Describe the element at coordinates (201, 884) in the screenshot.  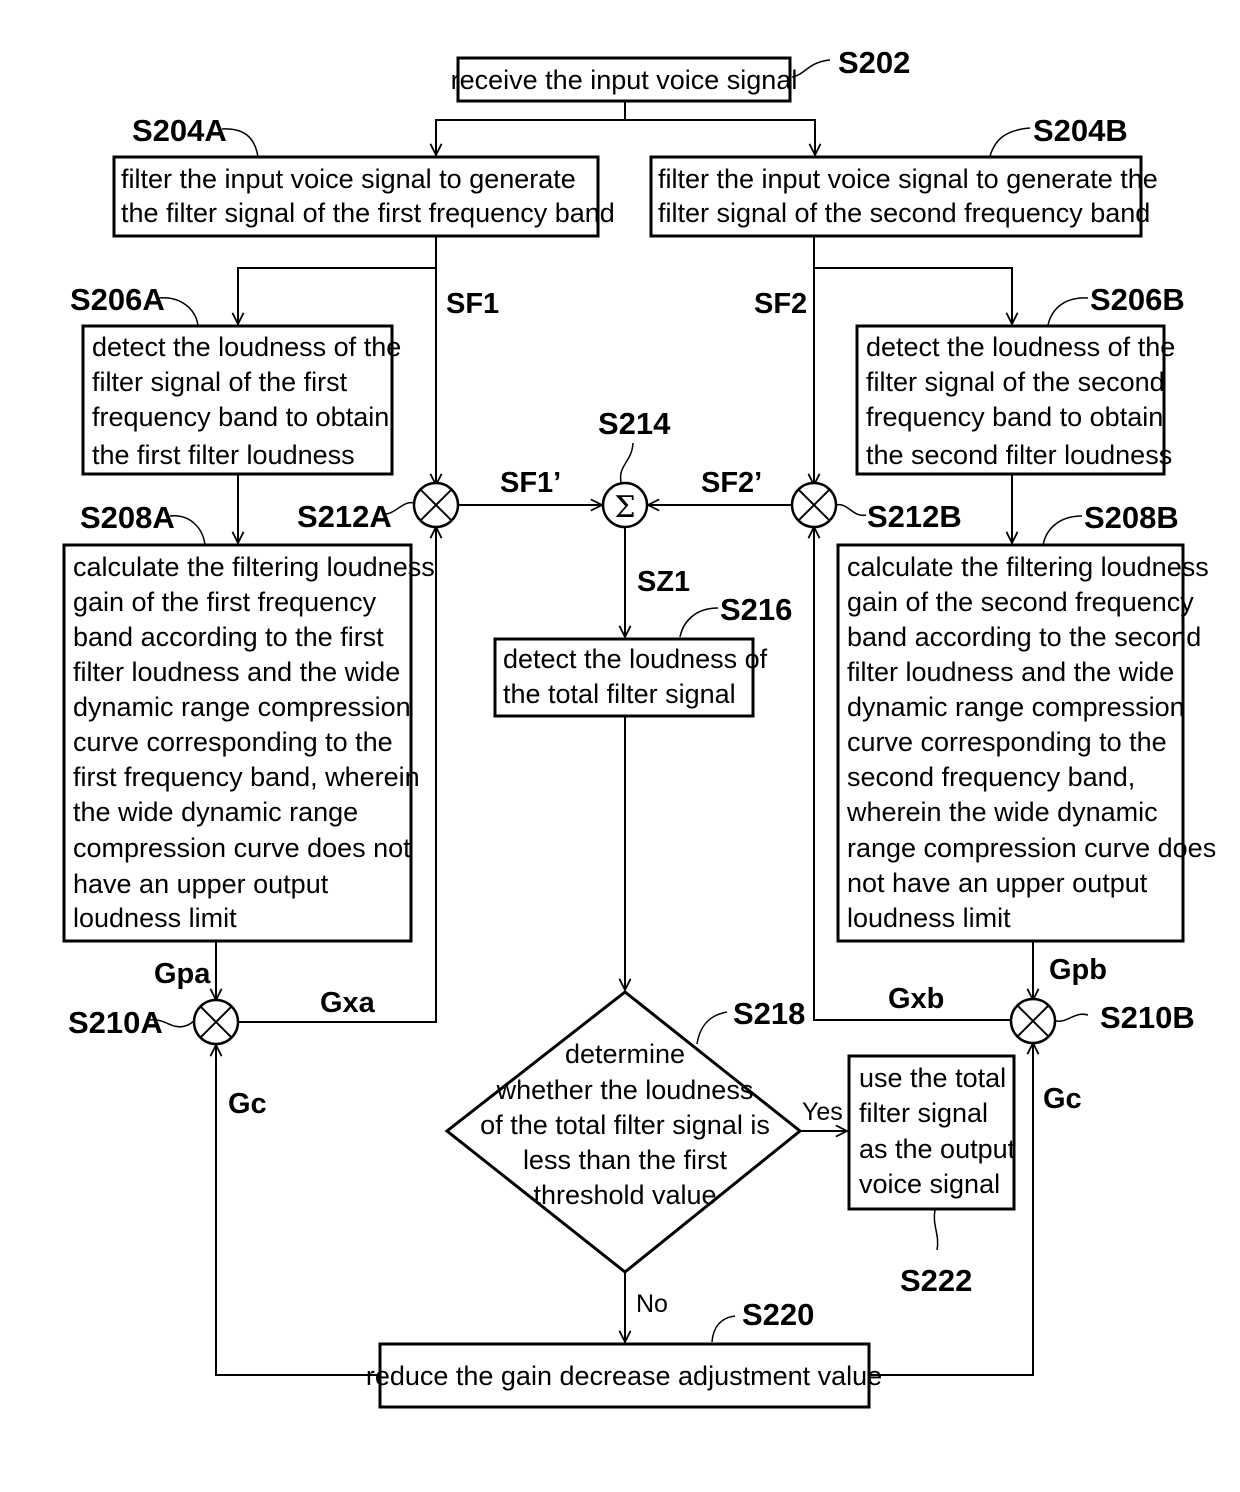
I see `step-text-line: have an upper output` at that location.